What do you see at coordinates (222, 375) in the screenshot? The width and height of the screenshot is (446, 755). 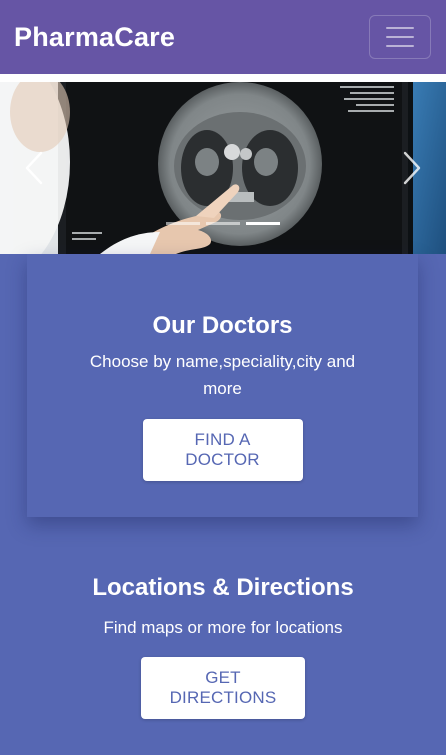 I see `doctors-subtitle: Choose by name,speciality,city and more` at bounding box center [222, 375].